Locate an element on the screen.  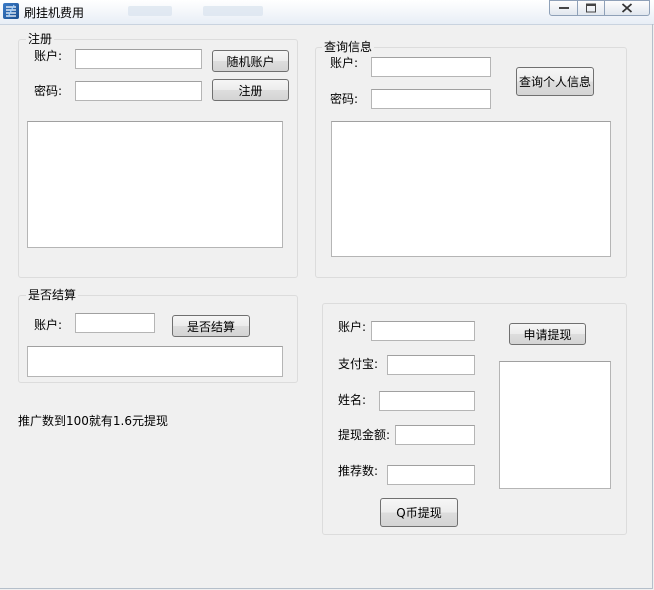
apply-withdraw-button: 申请提现 is located at coordinates (547, 334).